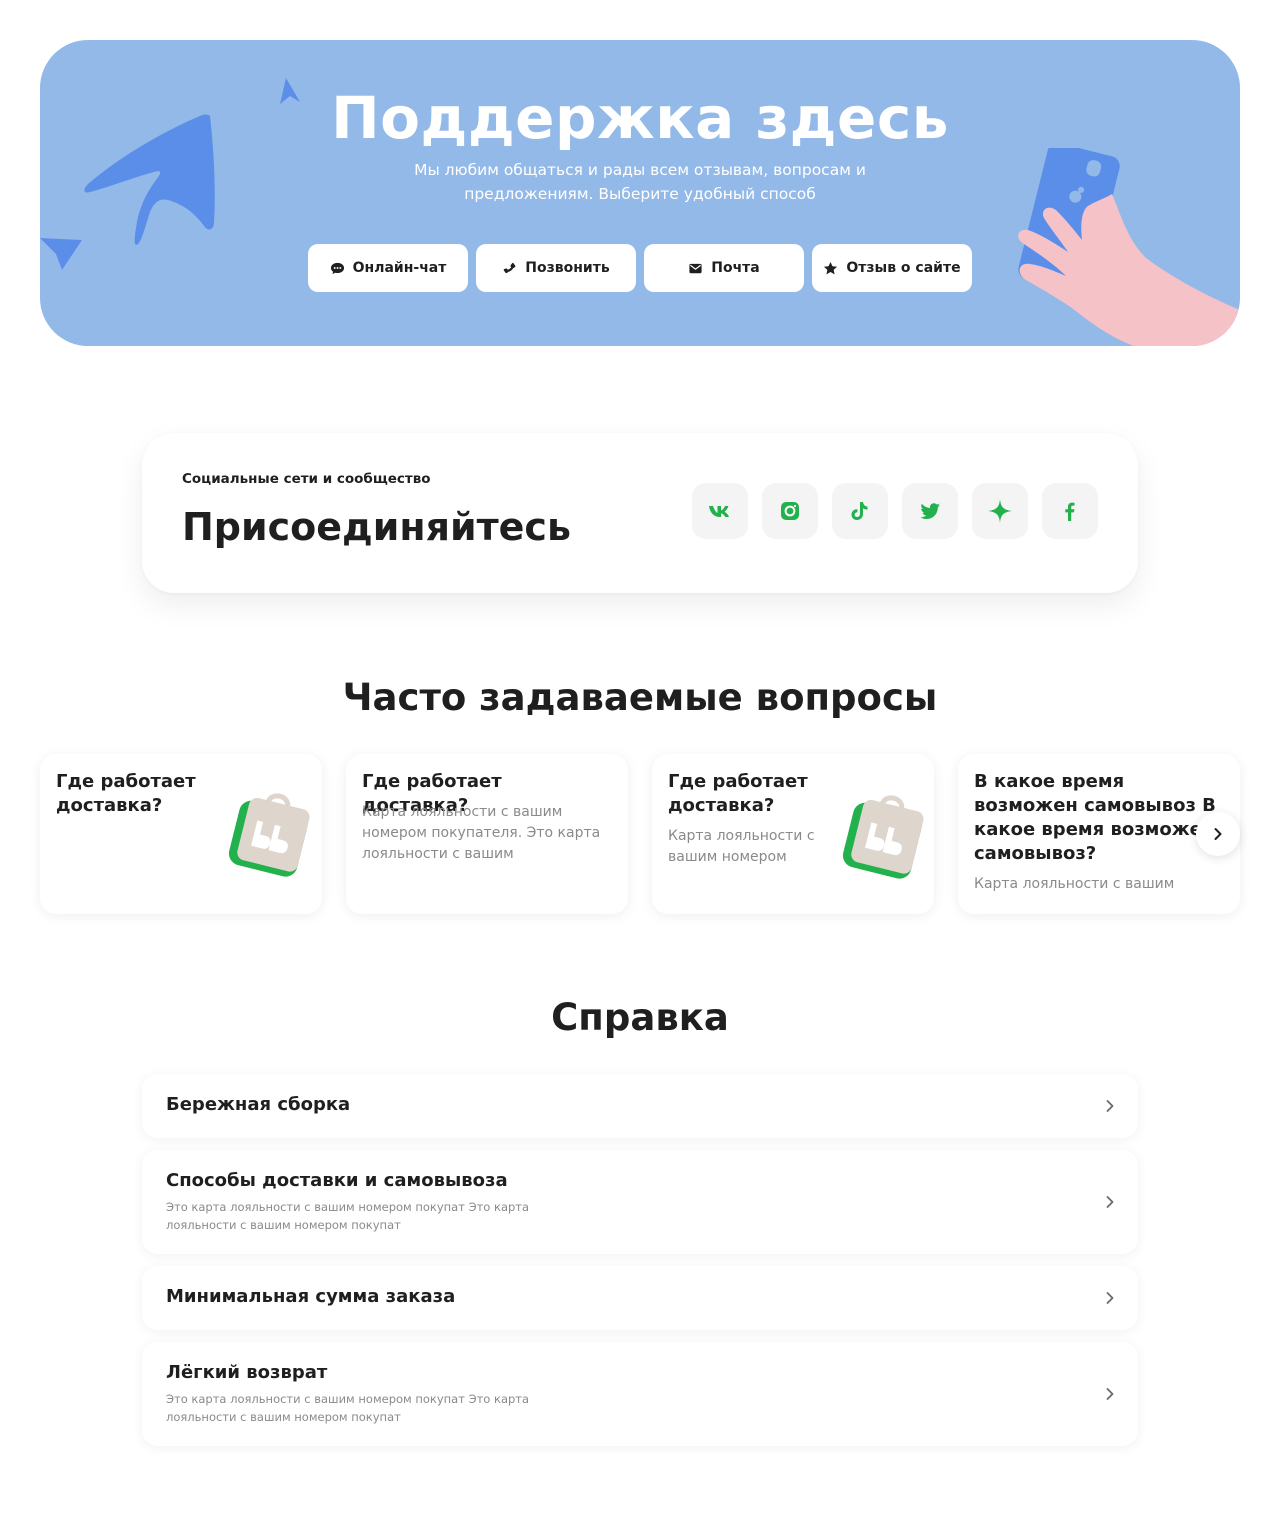 This screenshot has width=1280, height=1526. I want to click on hero-buttons: Онлайн-чат Позвонить Почта Отзыв о сайте, so click(640, 268).